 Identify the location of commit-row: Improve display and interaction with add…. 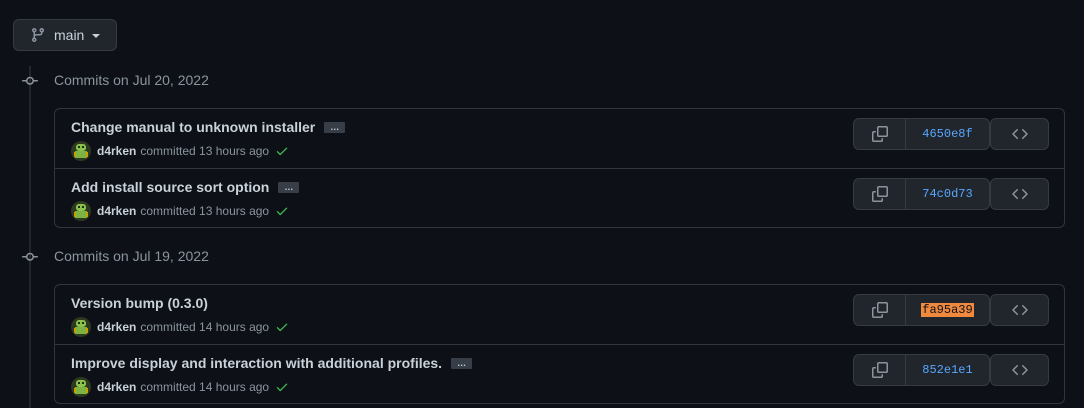
(559, 373).